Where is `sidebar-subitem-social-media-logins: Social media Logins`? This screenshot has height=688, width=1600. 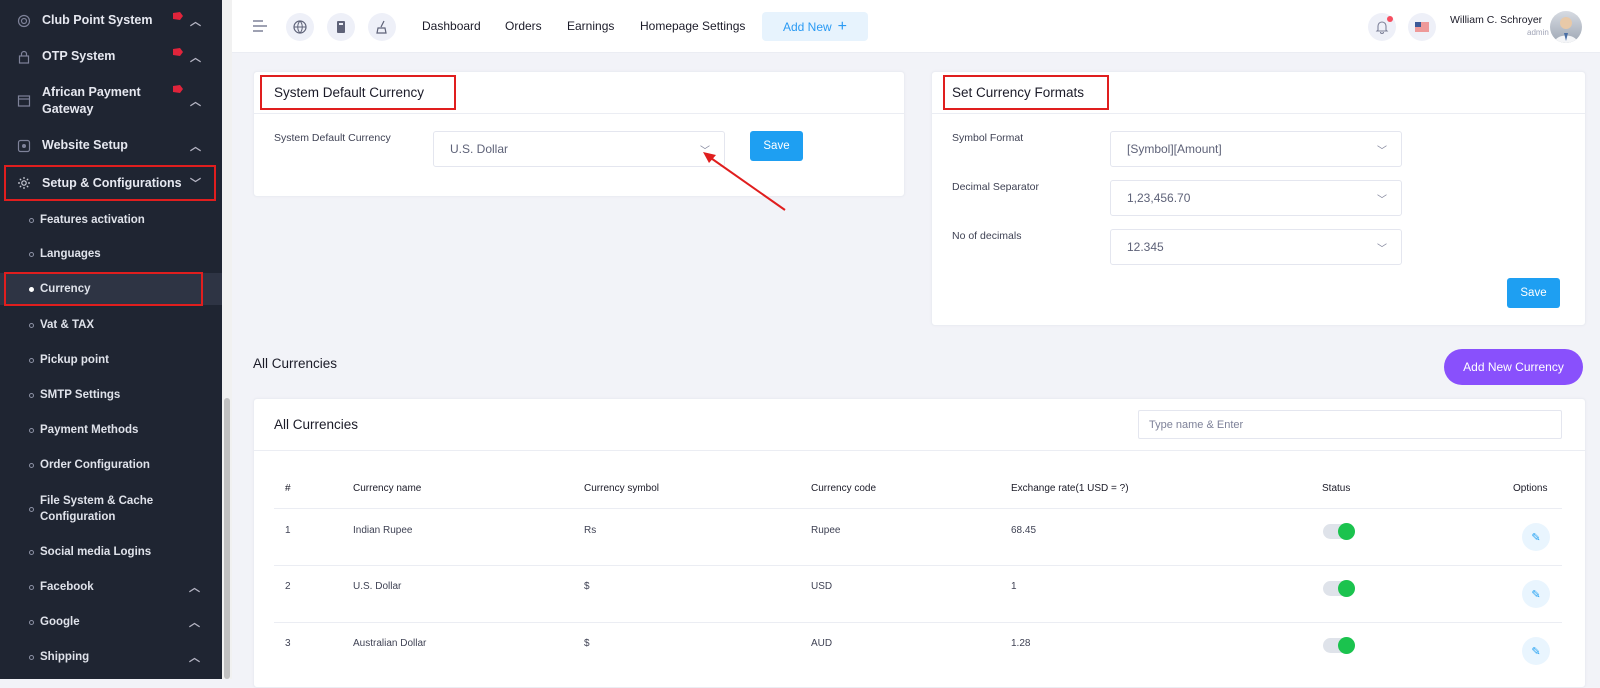 sidebar-subitem-social-media-logins: Social media Logins is located at coordinates (111, 552).